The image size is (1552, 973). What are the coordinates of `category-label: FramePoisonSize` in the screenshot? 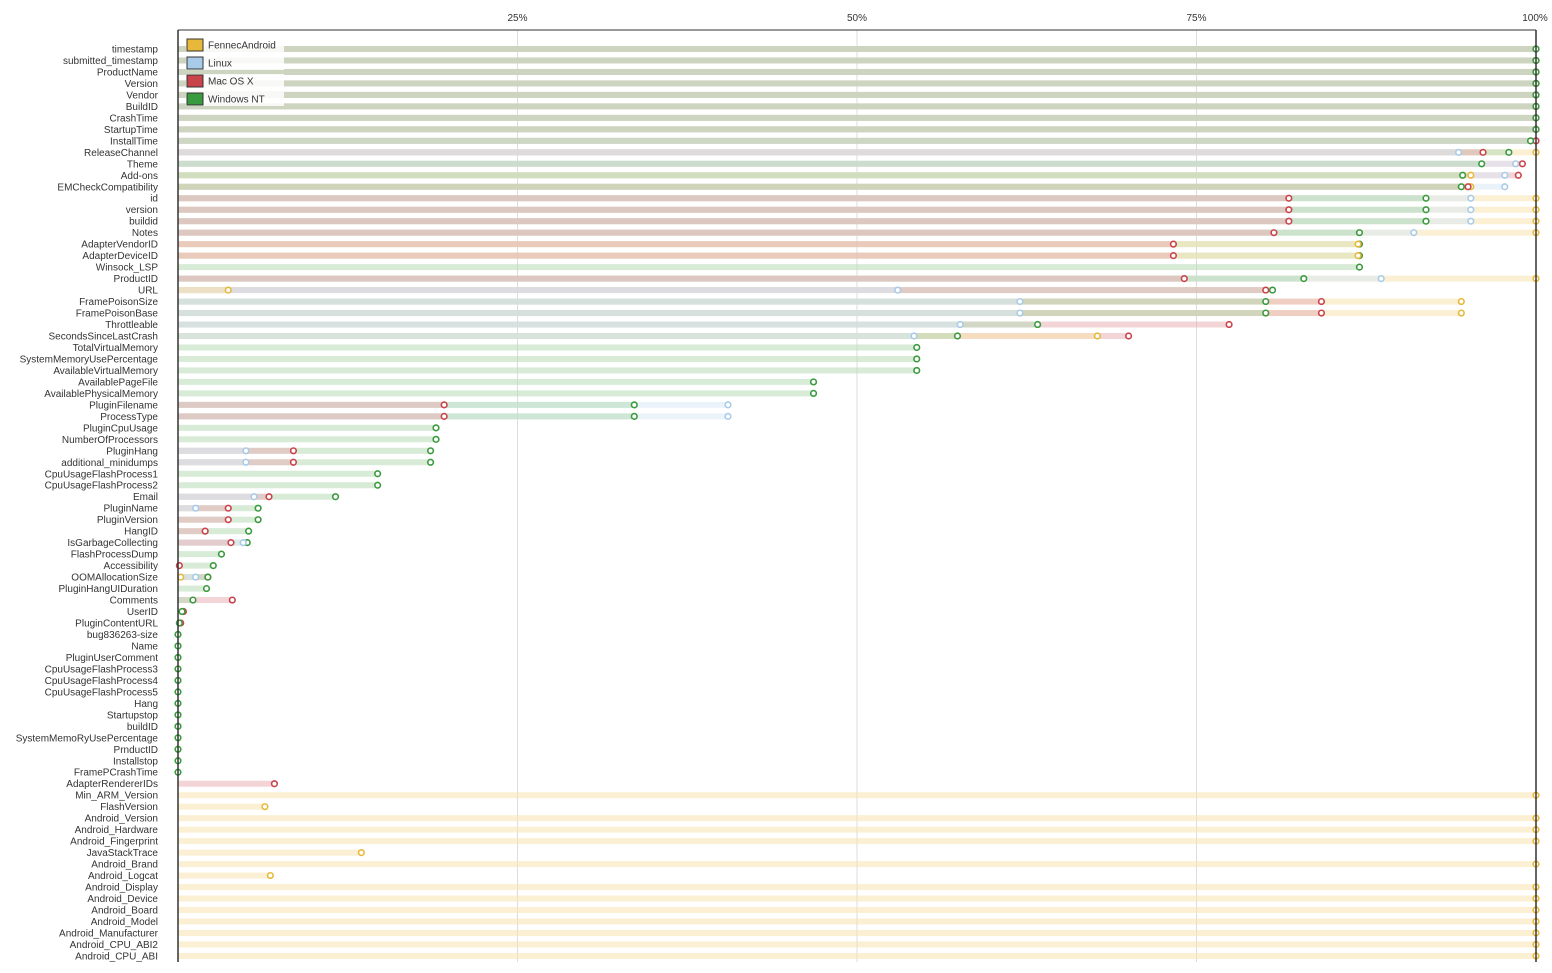 It's located at (118, 302).